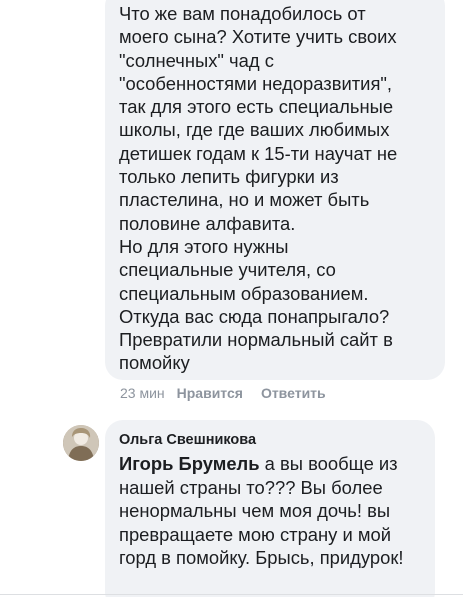 This screenshot has width=463, height=597. I want to click on like-button: Нравится, so click(210, 393).